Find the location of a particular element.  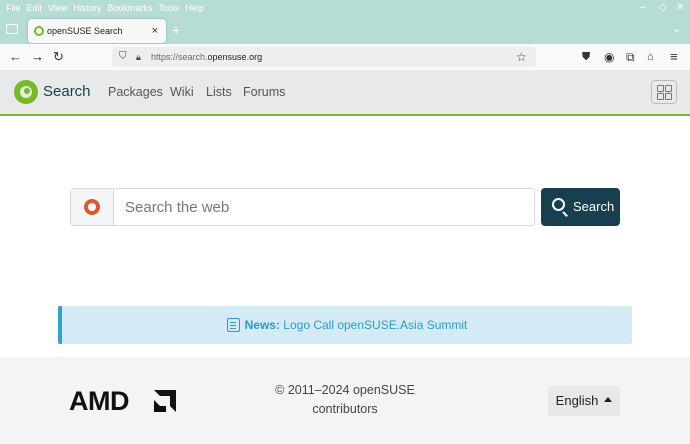

caret-up-icon is located at coordinates (608, 400).